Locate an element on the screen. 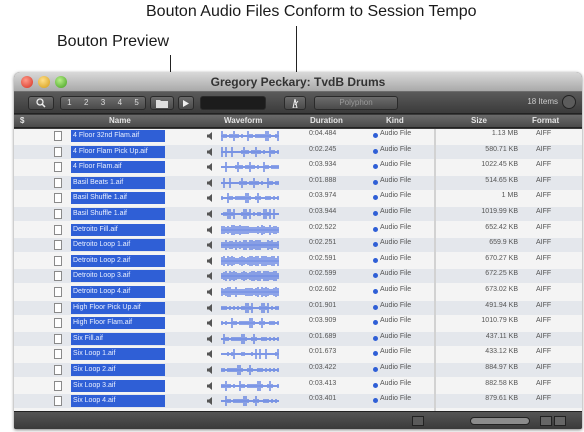  file-name: Six Loop 3.aif is located at coordinates (118, 385).